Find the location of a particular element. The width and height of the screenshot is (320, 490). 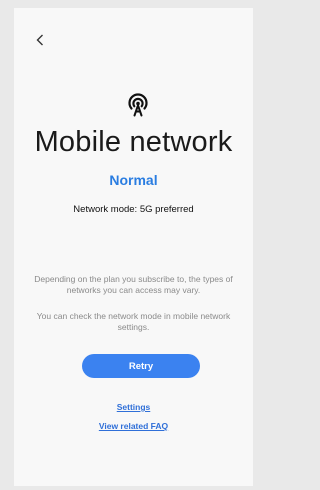

retry-button: Retry is located at coordinates (141, 366).